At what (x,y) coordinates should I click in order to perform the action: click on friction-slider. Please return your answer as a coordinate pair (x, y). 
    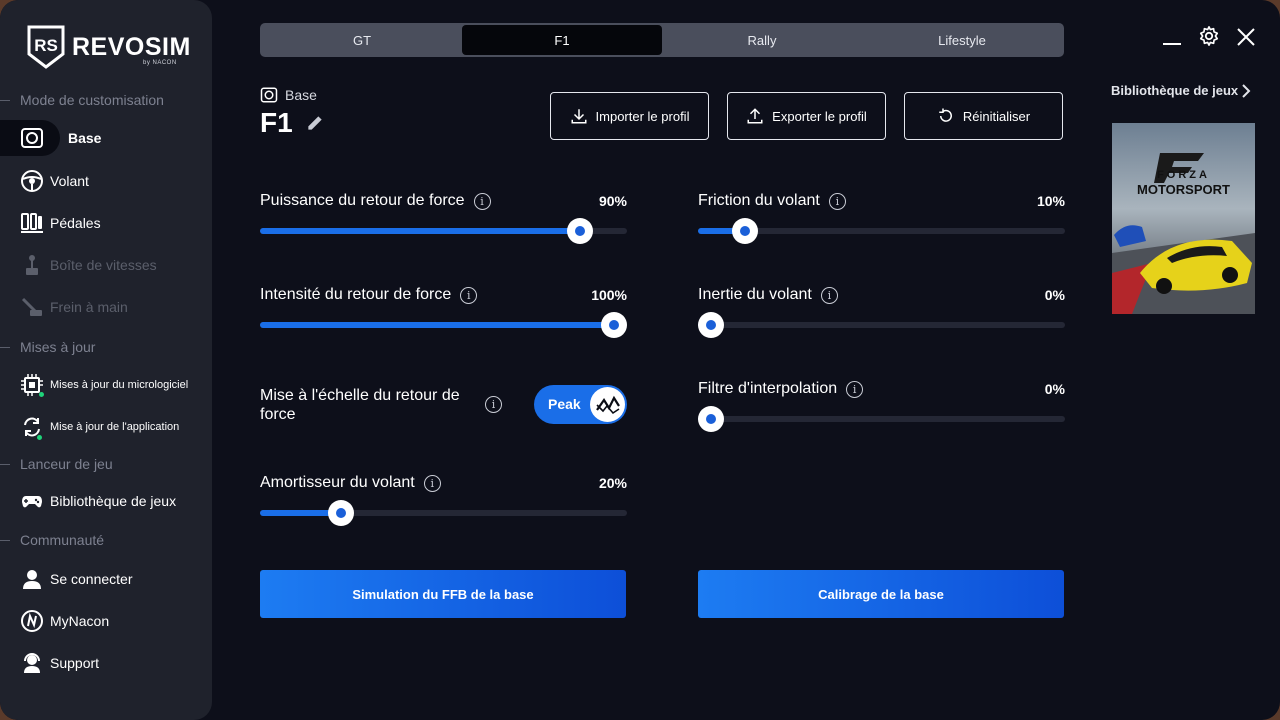
    Looking at the image, I should click on (881, 231).